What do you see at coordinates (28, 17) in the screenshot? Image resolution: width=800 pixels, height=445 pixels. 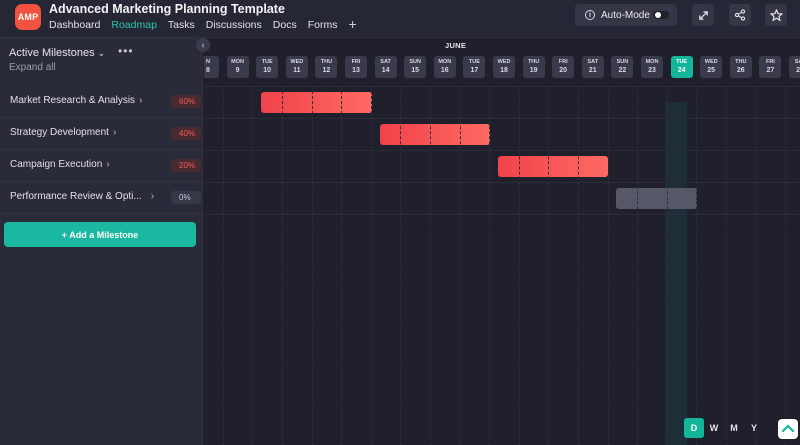 I see `project-logo: AMP` at bounding box center [28, 17].